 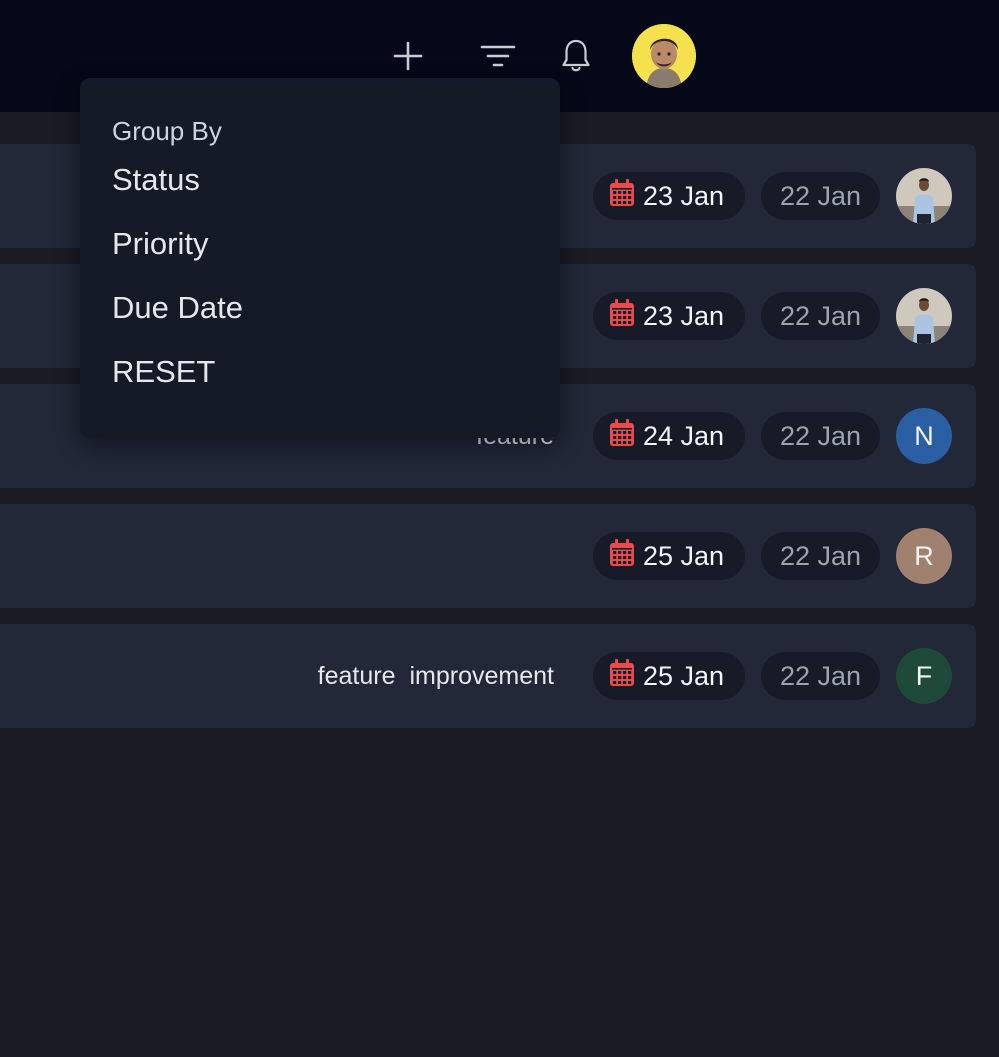 What do you see at coordinates (576, 56) in the screenshot?
I see `bell-icon` at bounding box center [576, 56].